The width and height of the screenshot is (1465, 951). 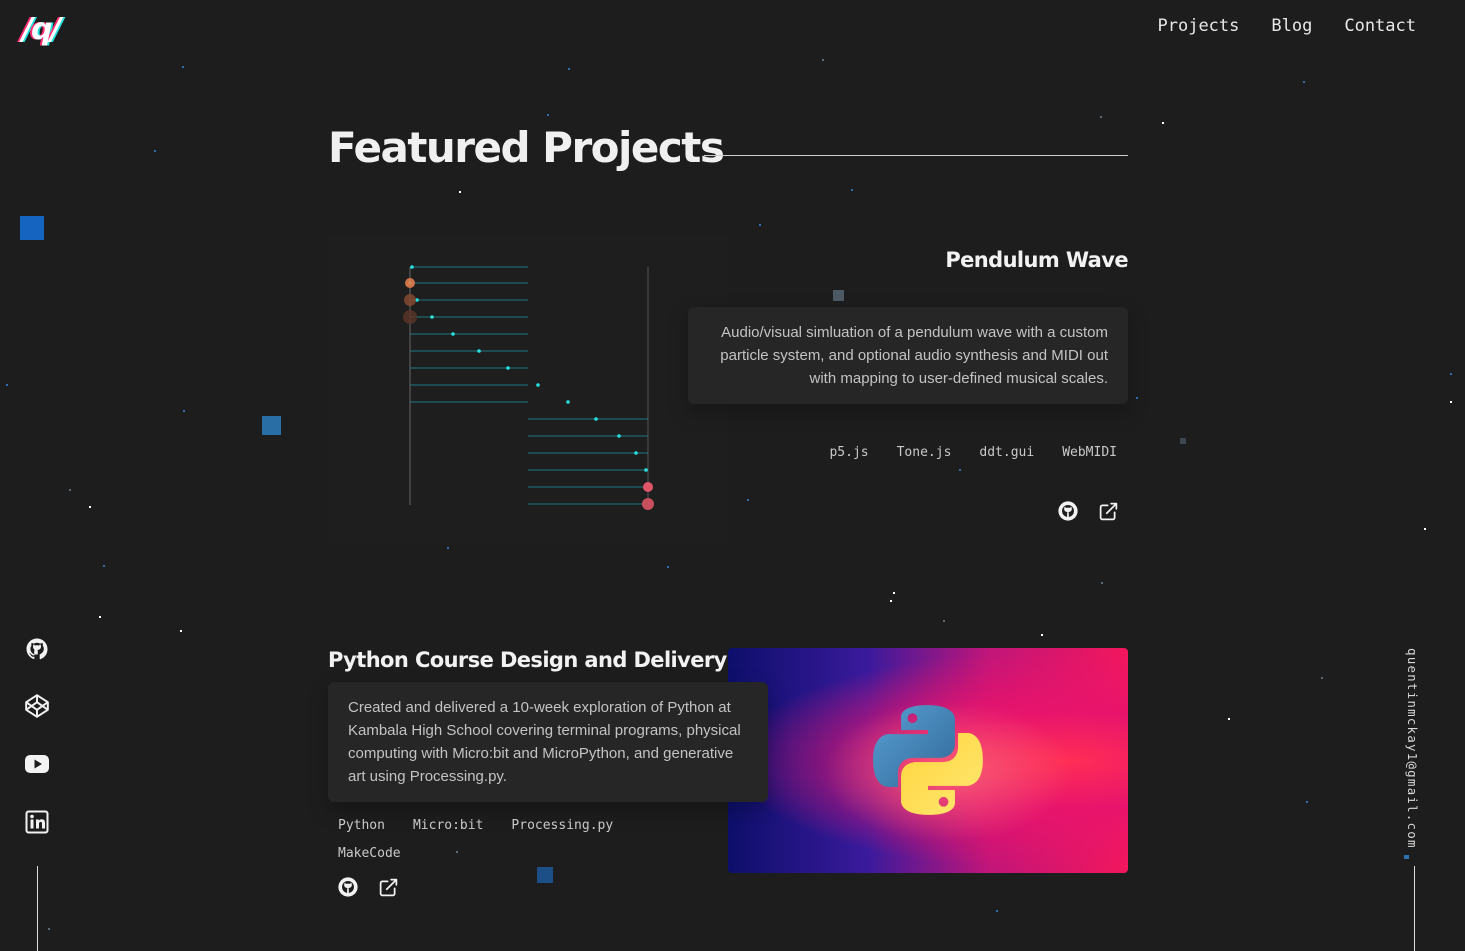 I want to click on pendulum-wave-preview, so click(x=528, y=388).